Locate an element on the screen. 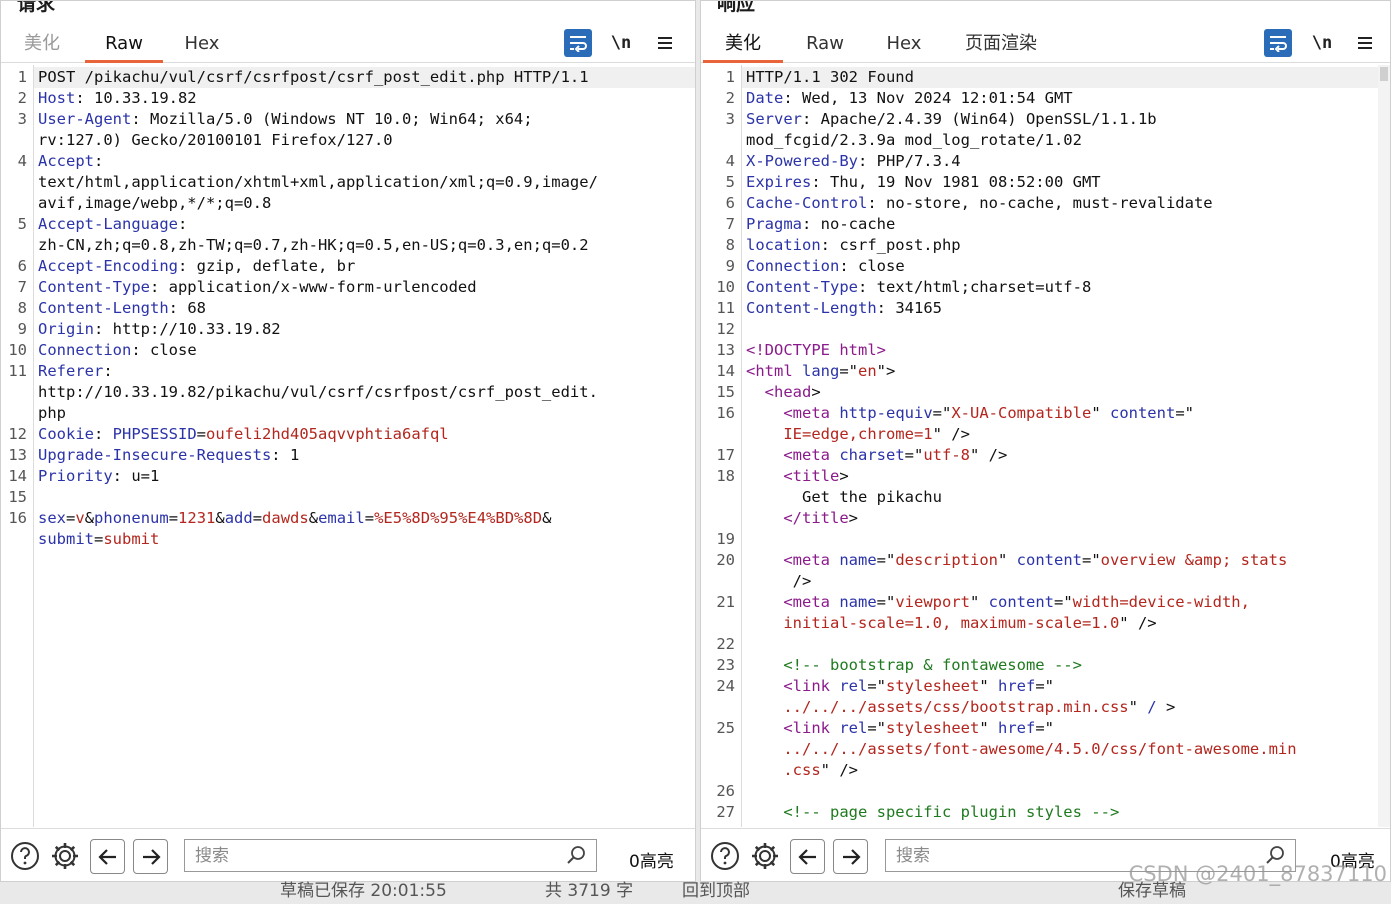 This screenshot has width=1391, height=904. code-line: 8 location: csrf_post.php is located at coordinates (1039, 245).